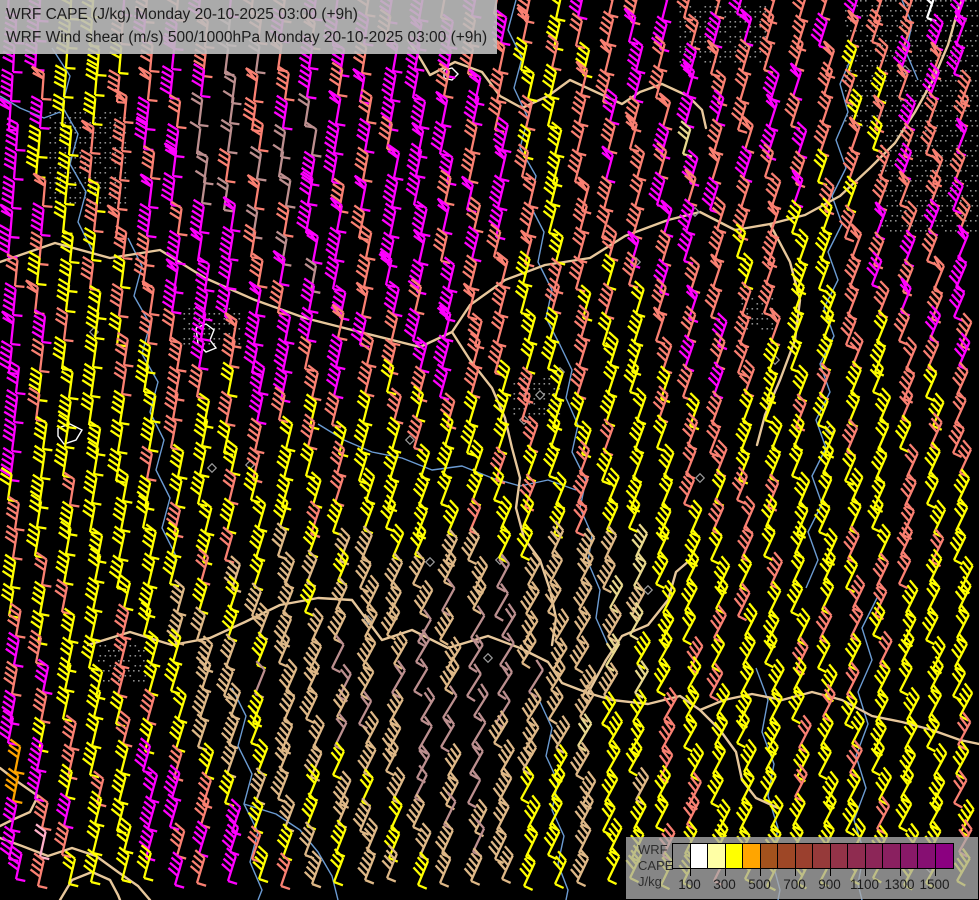 This screenshot has width=979, height=900. I want to click on legend-colorbar, so click(813, 856).